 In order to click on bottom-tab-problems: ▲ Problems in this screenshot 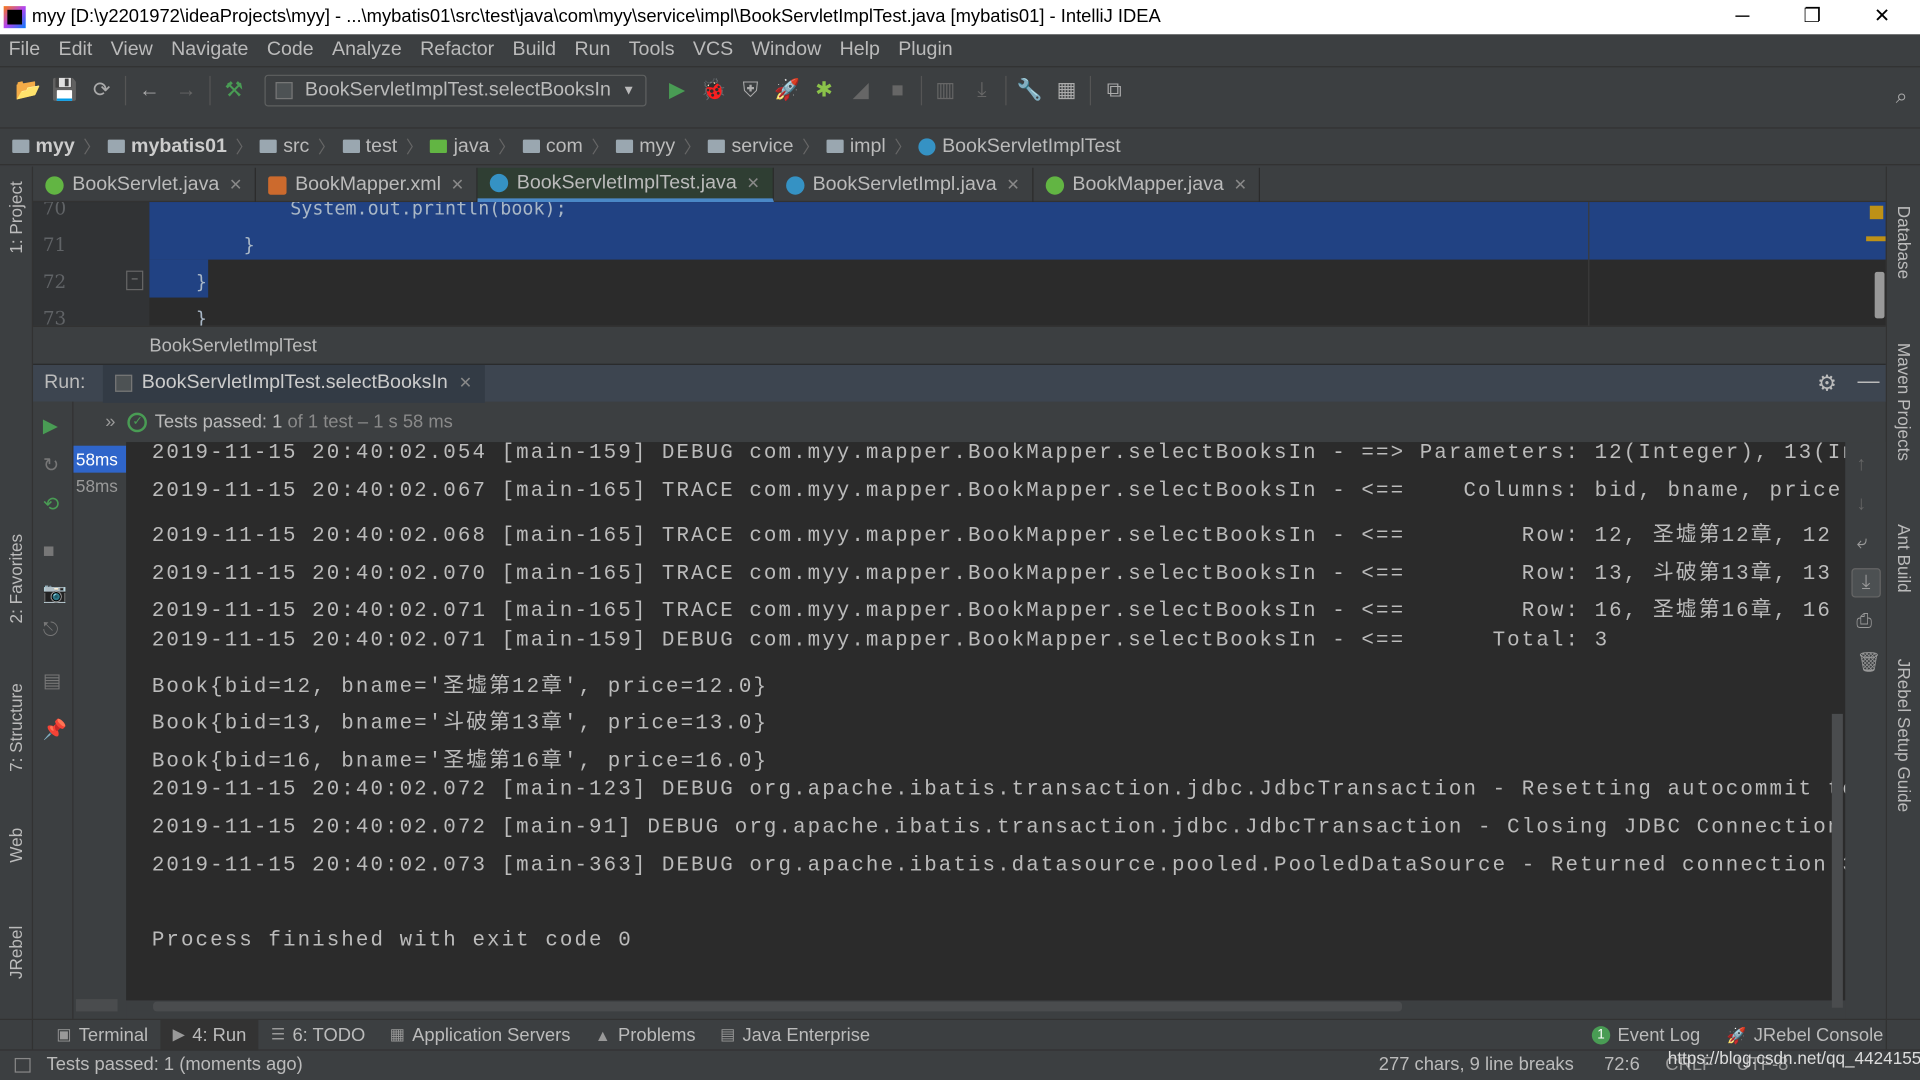, I will do `click(645, 1034)`.